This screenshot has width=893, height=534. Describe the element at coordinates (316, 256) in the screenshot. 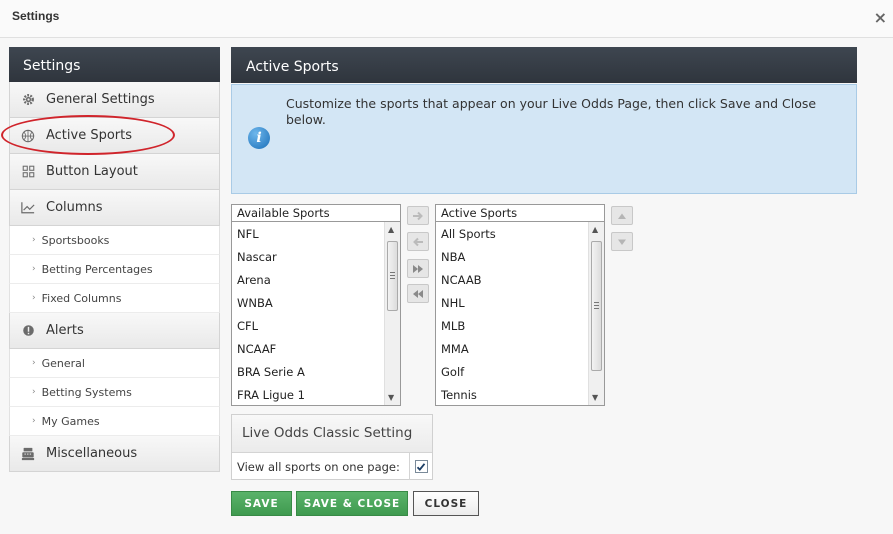

I see `list-item: Nascar` at that location.